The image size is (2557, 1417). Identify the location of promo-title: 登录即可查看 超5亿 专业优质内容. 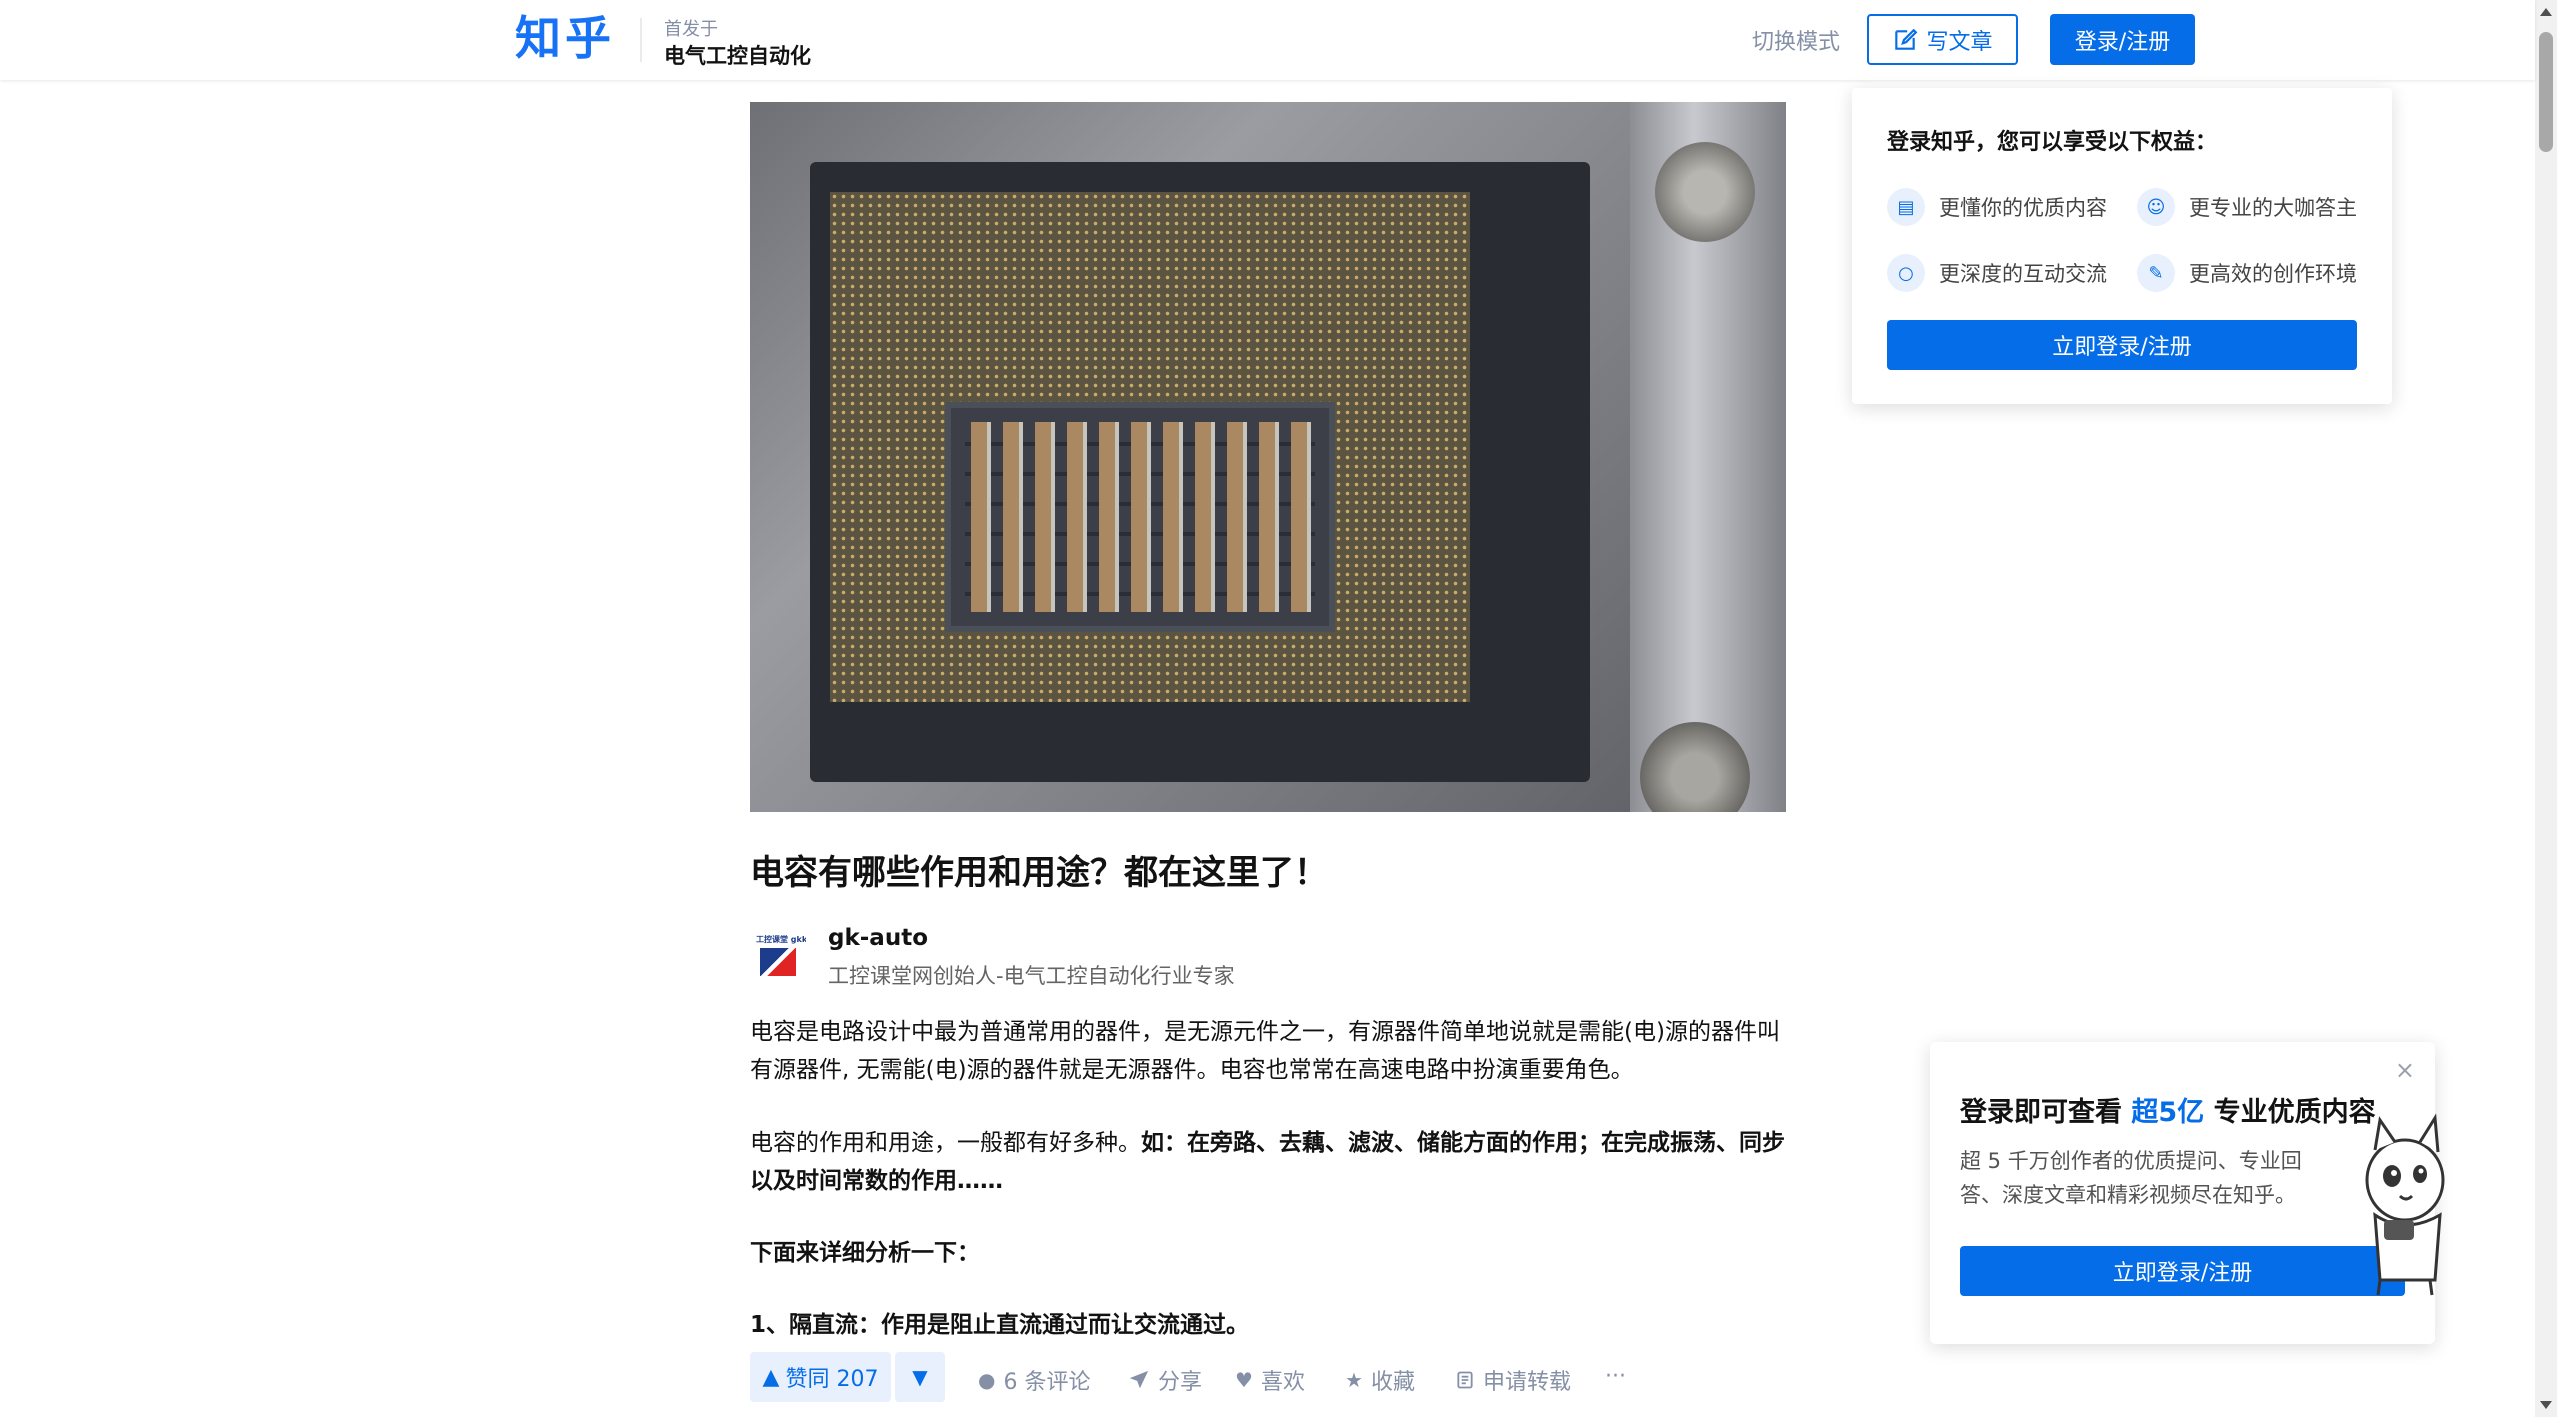
(2168, 1109).